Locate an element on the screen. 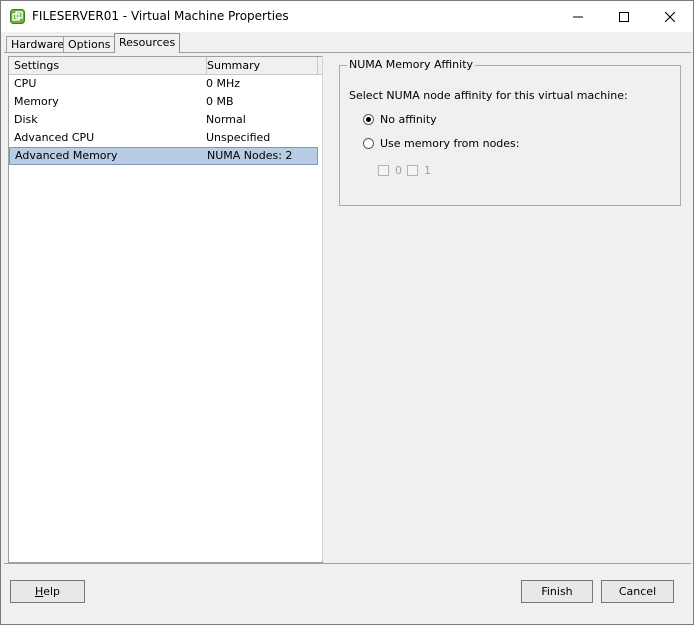  help-button: Help is located at coordinates (47, 591).